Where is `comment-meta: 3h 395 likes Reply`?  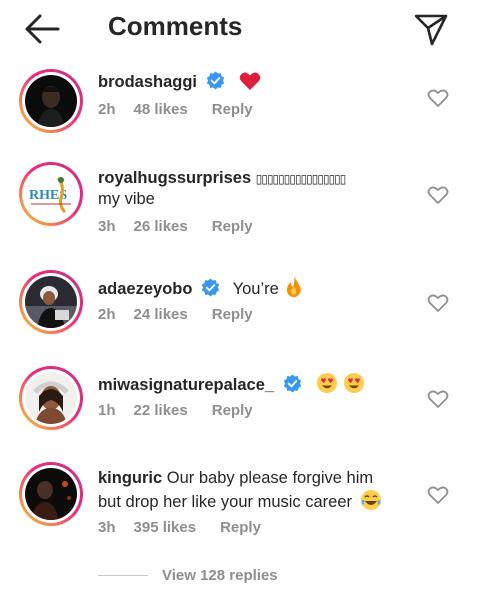
comment-meta: 3h 395 likes Reply is located at coordinates (179, 527).